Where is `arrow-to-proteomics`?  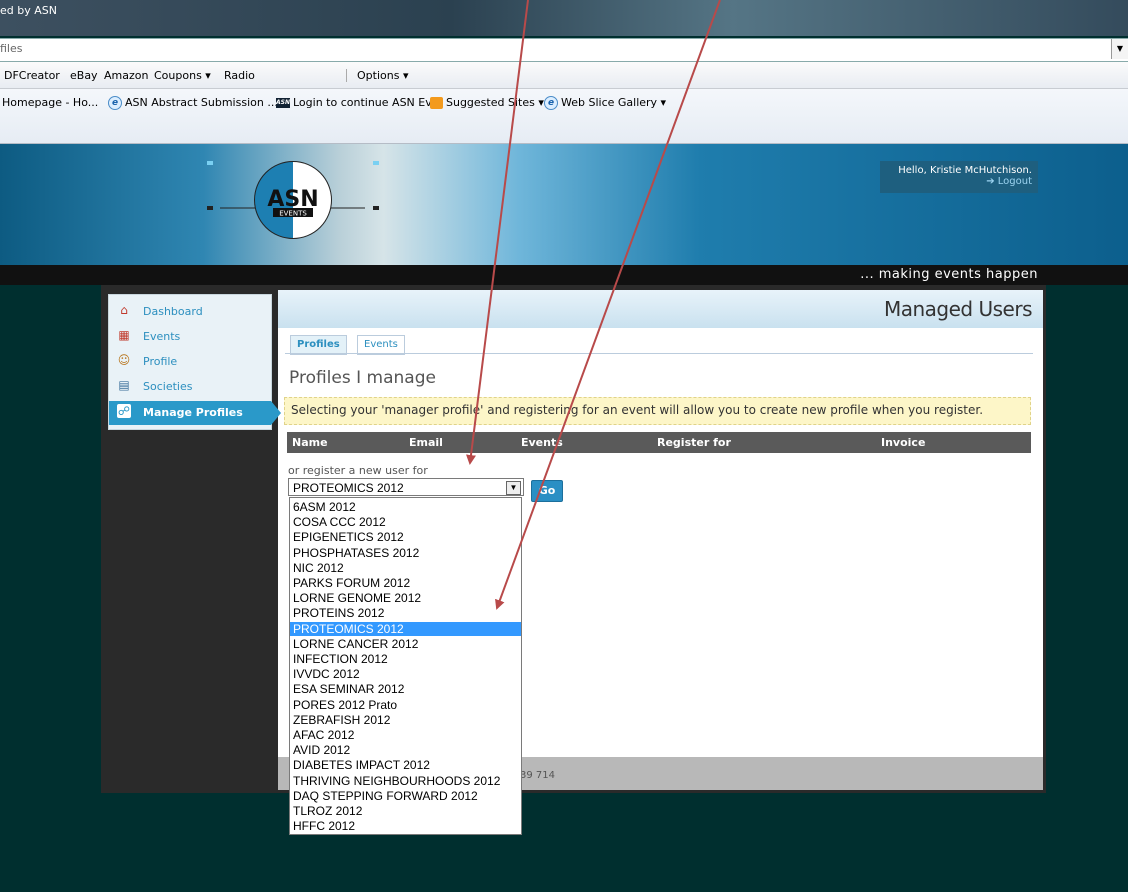
arrow-to-proteomics is located at coordinates (608, 305).